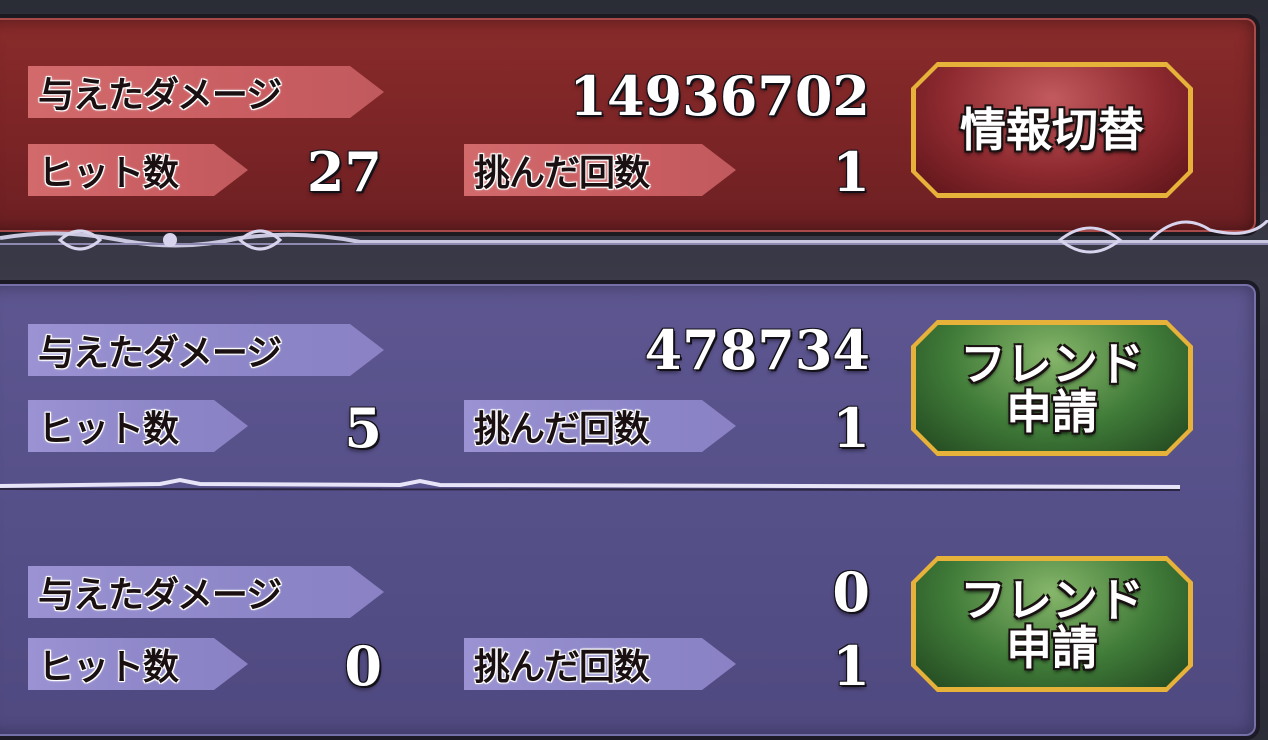 Image resolution: width=1268 pixels, height=740 pixels. I want to click on ornament-divider, so click(634, 237).